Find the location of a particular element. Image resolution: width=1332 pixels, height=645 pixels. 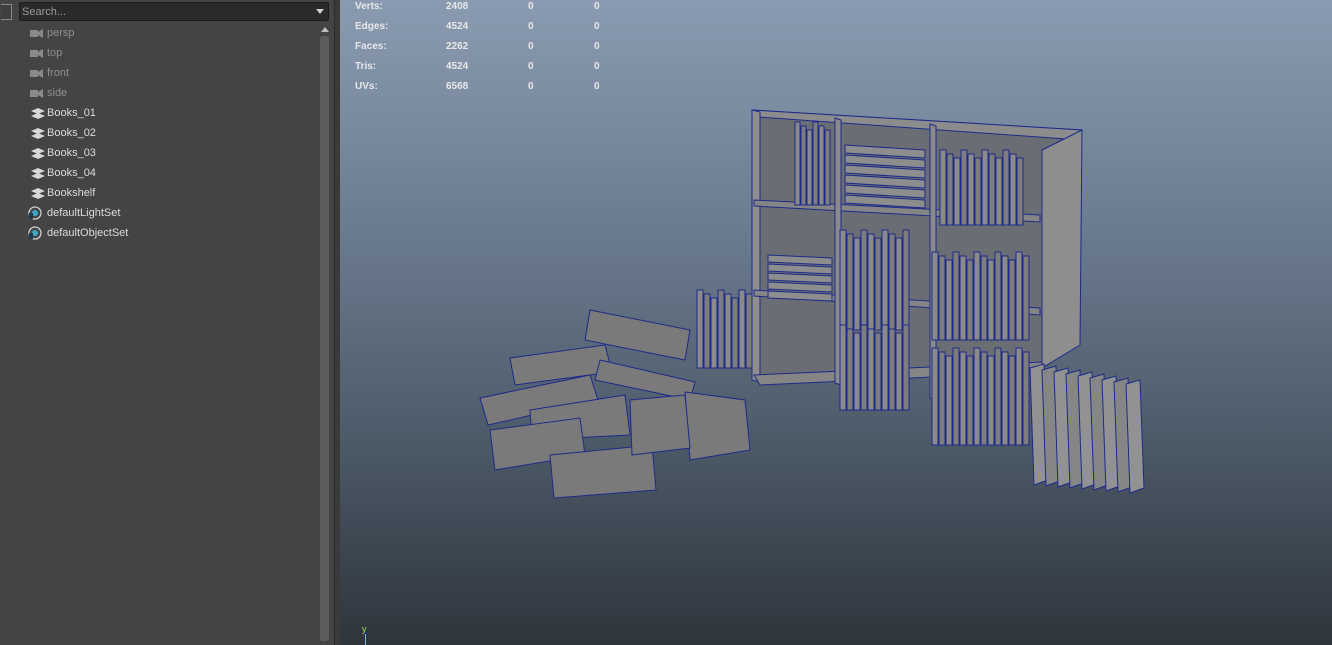

search-box is located at coordinates (174, 11).